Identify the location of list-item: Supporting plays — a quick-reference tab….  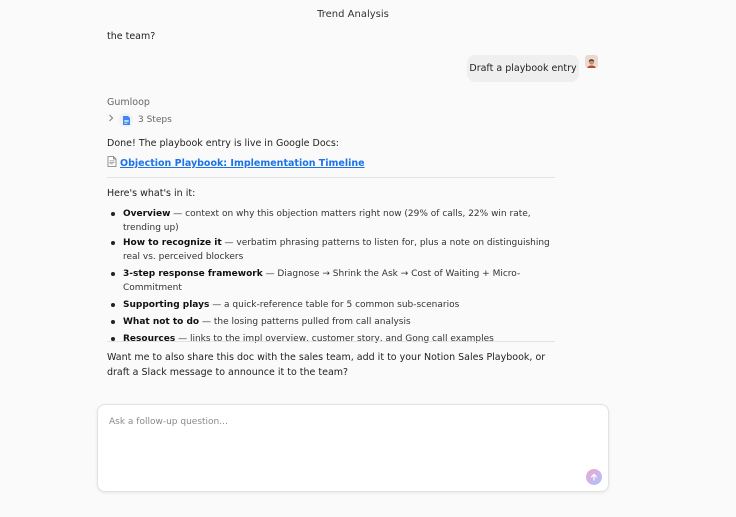
(329, 305).